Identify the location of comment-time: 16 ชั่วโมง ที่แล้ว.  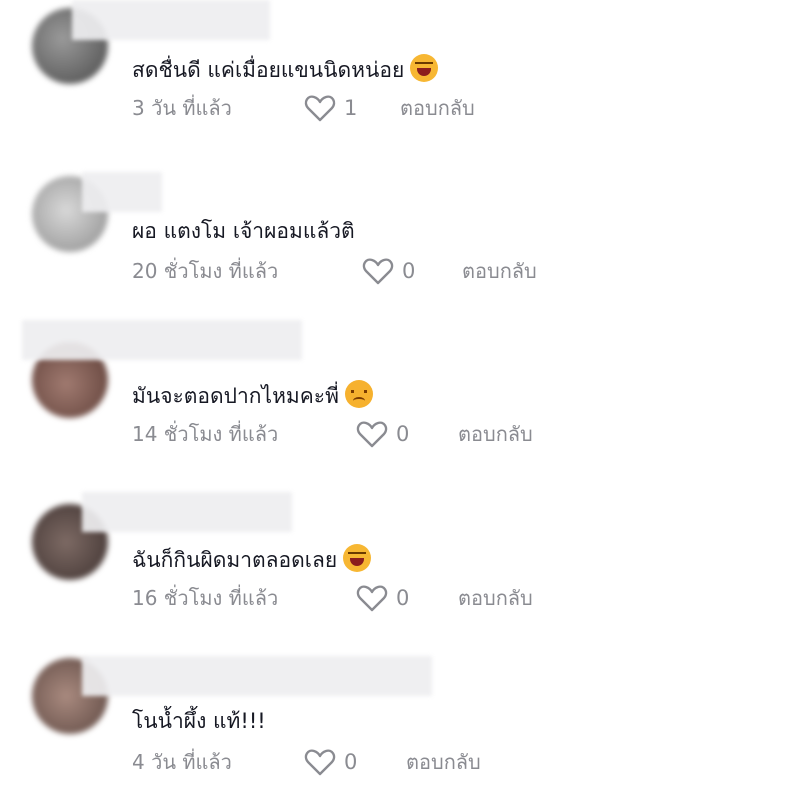
(205, 598).